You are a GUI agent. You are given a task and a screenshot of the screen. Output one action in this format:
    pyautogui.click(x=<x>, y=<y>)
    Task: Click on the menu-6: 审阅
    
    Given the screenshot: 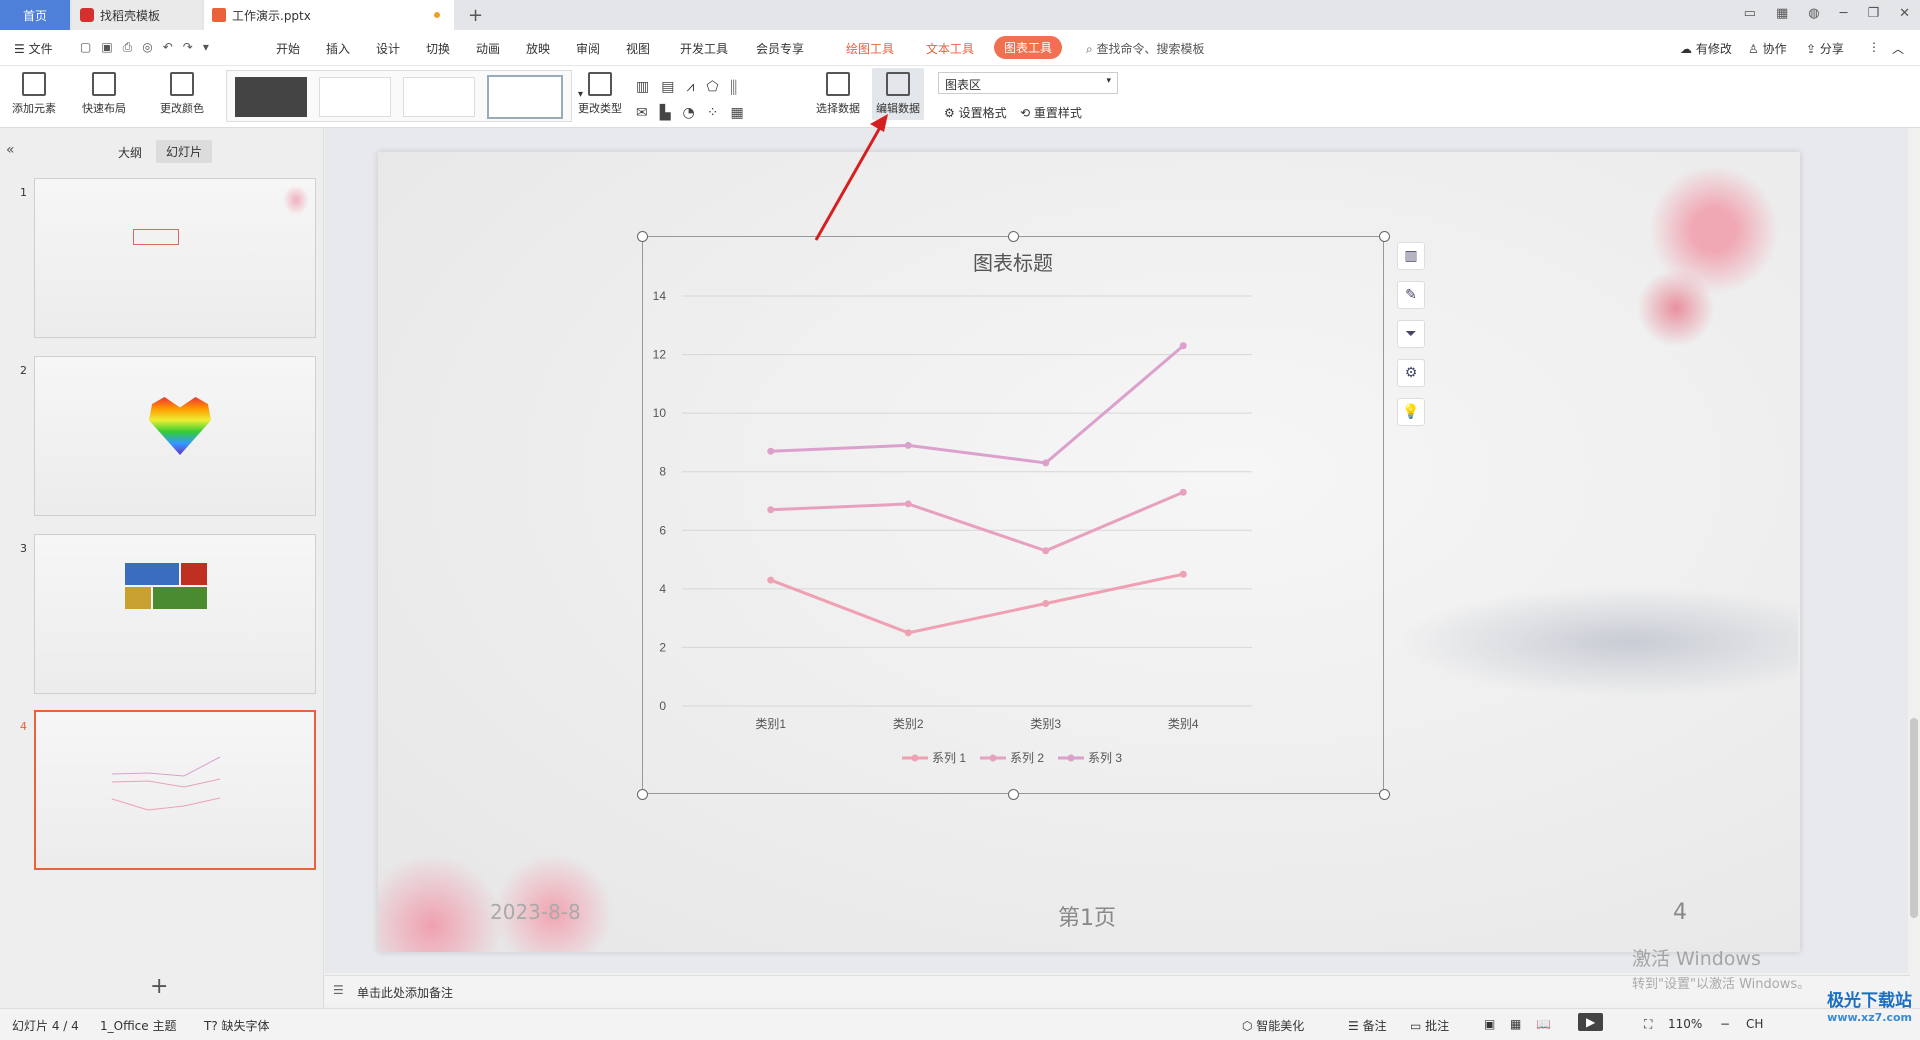 What is the action you would take?
    pyautogui.click(x=588, y=48)
    